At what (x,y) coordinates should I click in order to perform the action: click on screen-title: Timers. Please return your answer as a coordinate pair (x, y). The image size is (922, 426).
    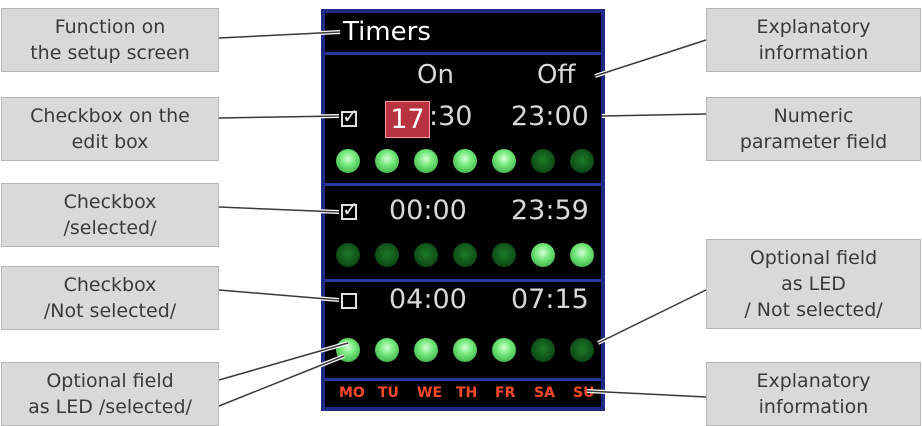
    Looking at the image, I should click on (387, 32).